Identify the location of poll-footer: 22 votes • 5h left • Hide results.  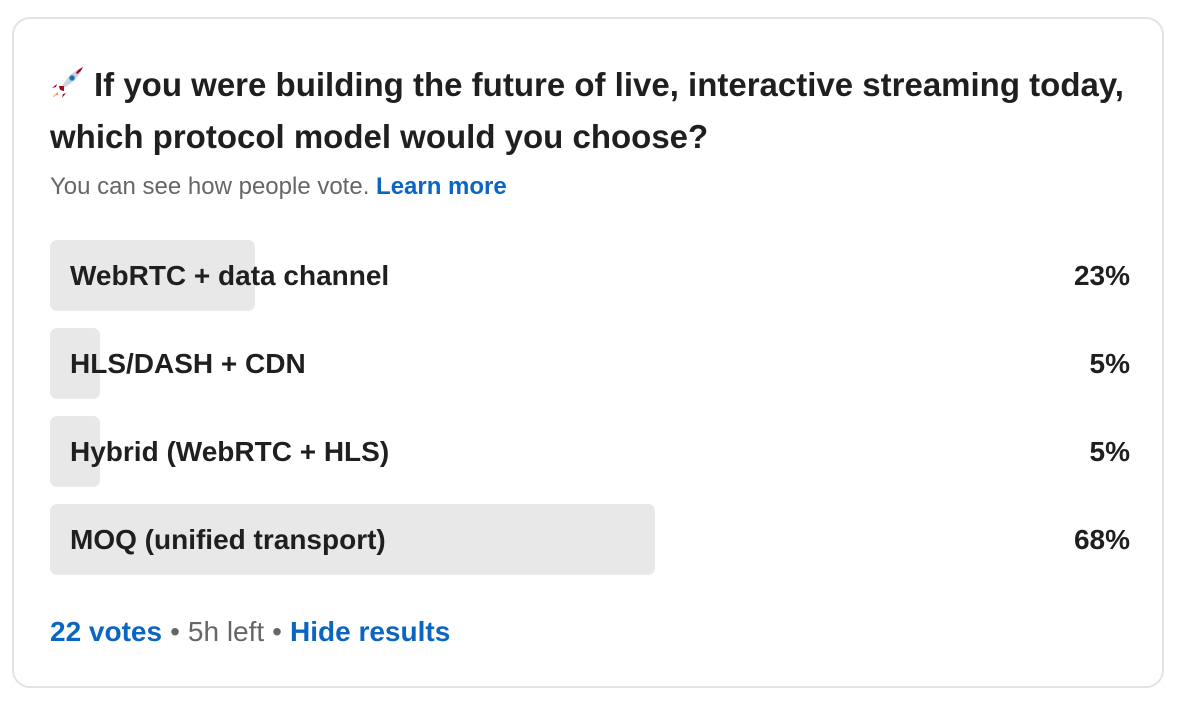
(250, 632).